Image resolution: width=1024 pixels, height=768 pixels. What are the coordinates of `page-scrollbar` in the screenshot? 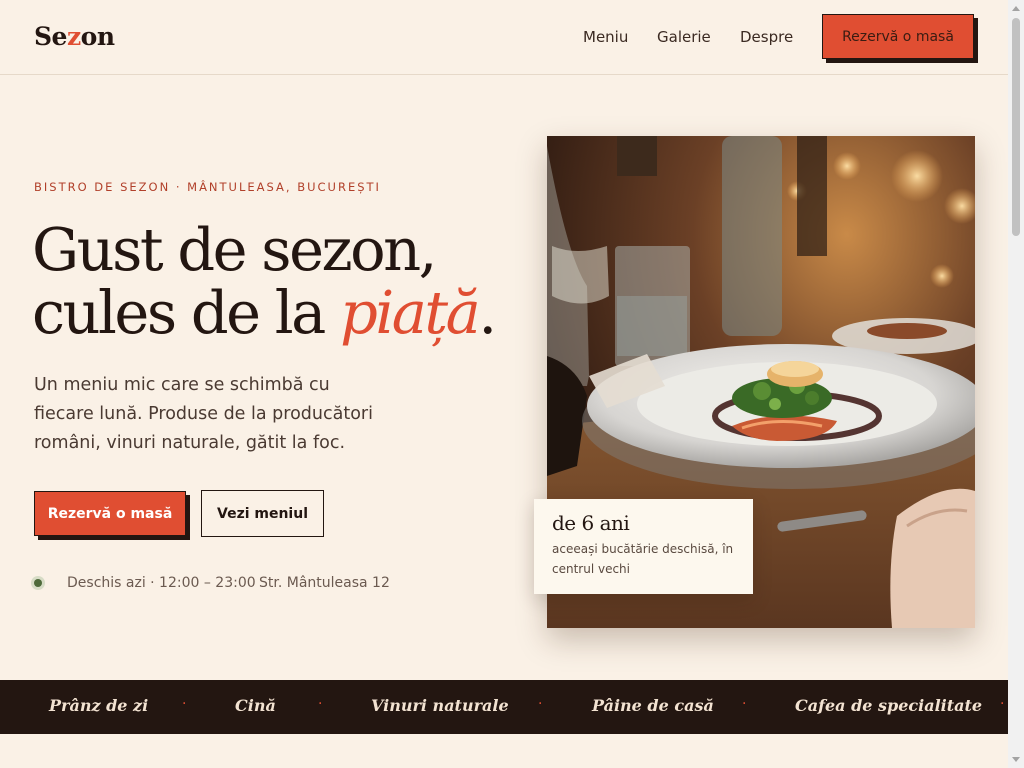 It's located at (1016, 384).